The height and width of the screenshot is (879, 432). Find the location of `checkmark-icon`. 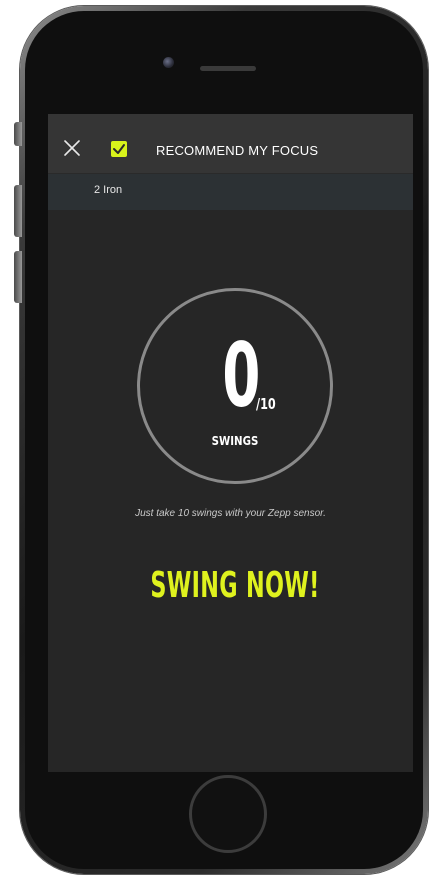

checkmark-icon is located at coordinates (119, 149).